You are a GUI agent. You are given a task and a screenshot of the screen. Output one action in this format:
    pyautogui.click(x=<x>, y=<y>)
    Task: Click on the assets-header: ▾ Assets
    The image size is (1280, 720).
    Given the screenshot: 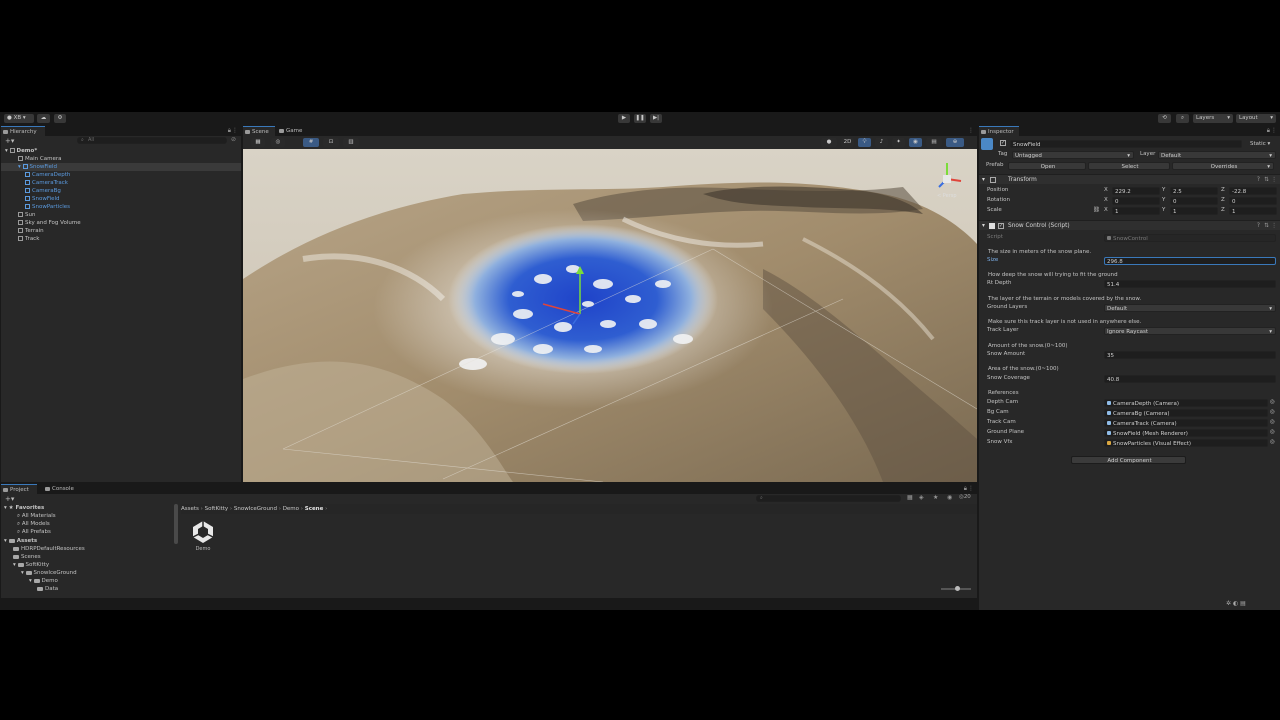 What is the action you would take?
    pyautogui.click(x=91, y=541)
    